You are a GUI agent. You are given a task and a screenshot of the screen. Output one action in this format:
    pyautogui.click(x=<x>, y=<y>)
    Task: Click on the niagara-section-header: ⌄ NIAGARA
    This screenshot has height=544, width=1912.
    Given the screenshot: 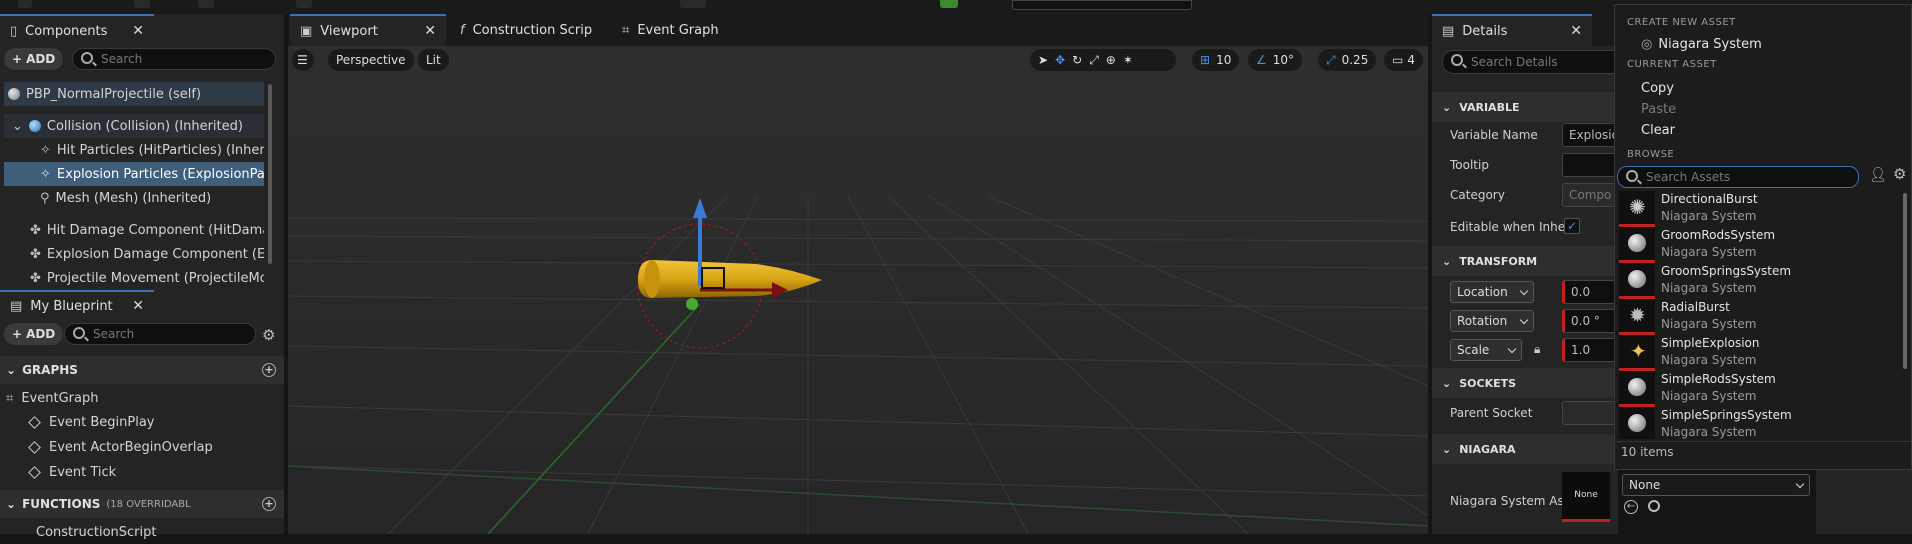 What is the action you would take?
    pyautogui.click(x=1525, y=449)
    